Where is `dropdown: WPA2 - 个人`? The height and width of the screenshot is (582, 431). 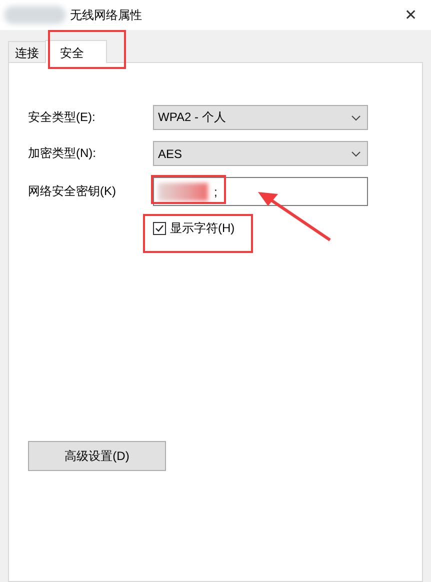 dropdown: WPA2 - 个人 is located at coordinates (260, 117).